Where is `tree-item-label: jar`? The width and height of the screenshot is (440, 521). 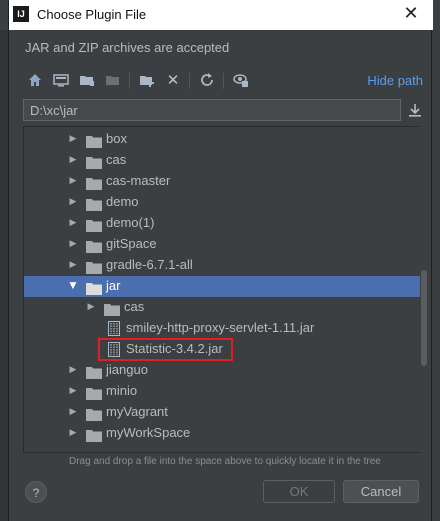
tree-item-label: jar is located at coordinates (113, 285).